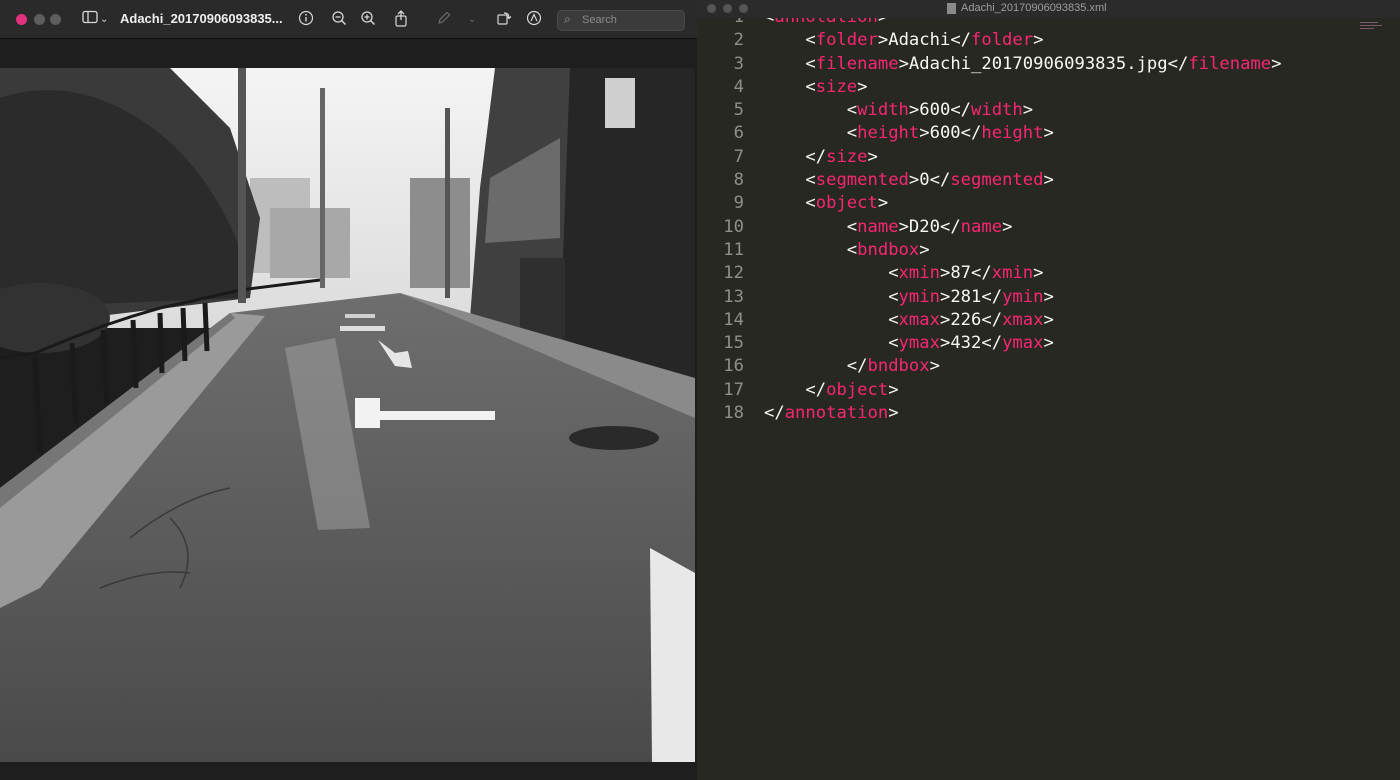 The height and width of the screenshot is (780, 1400). What do you see at coordinates (738, 180) in the screenshot?
I see `line-number: 8` at bounding box center [738, 180].